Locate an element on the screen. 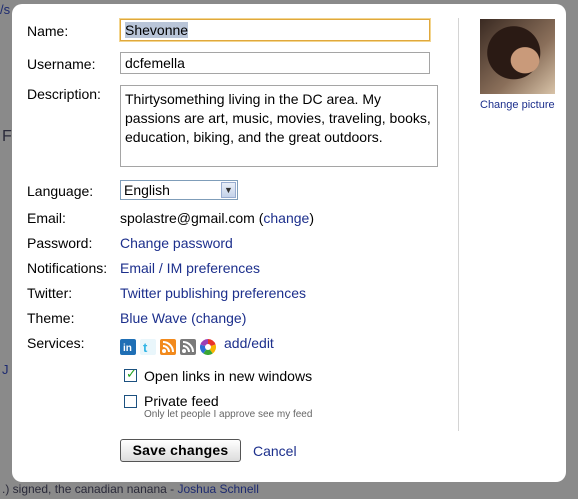 Image resolution: width=578 pixels, height=499 pixels. theme-label: Theme: is located at coordinates (51, 318).